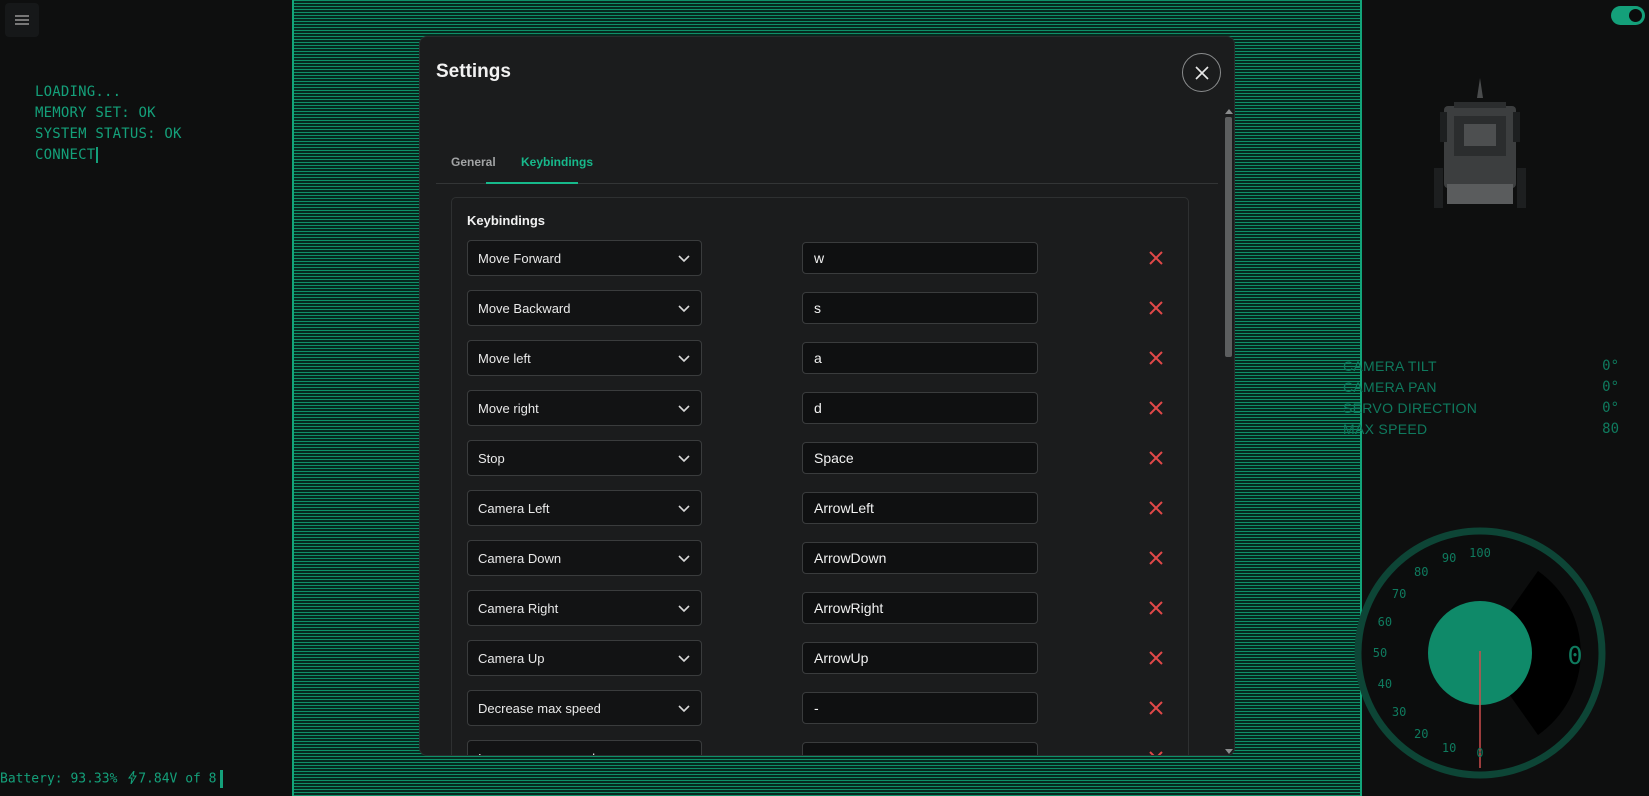 The height and width of the screenshot is (796, 1649). I want to click on scroll-down-arrow, so click(1229, 751).